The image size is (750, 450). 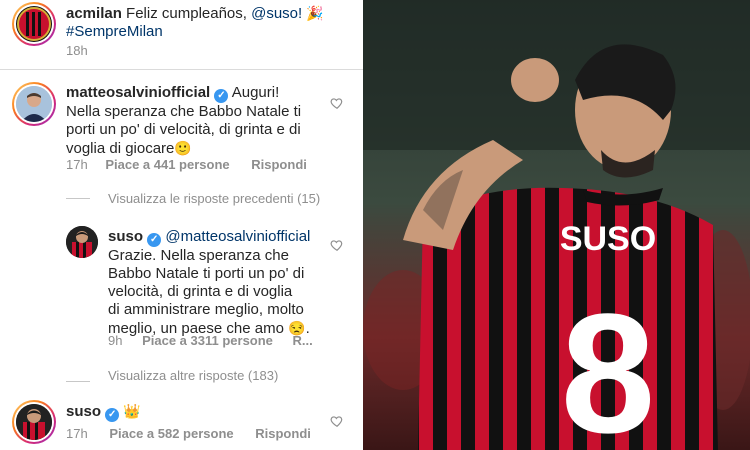 What do you see at coordinates (103, 412) in the screenshot?
I see `suso-comment: suso ✓ 👑` at bounding box center [103, 412].